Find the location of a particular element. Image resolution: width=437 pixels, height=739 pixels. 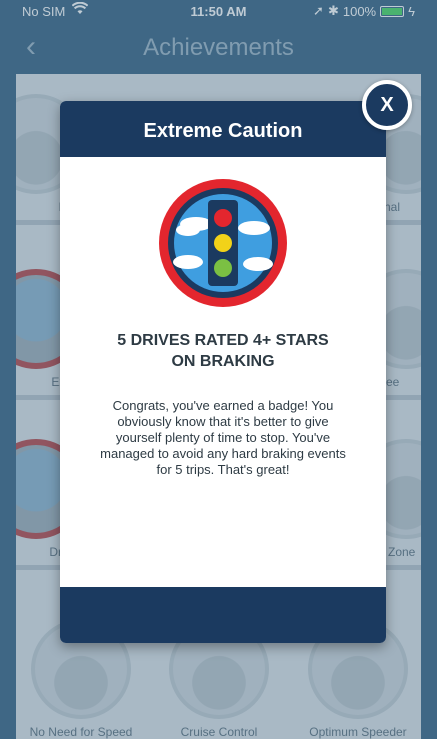

subtitle-line: ON BRAKING is located at coordinates (223, 361).